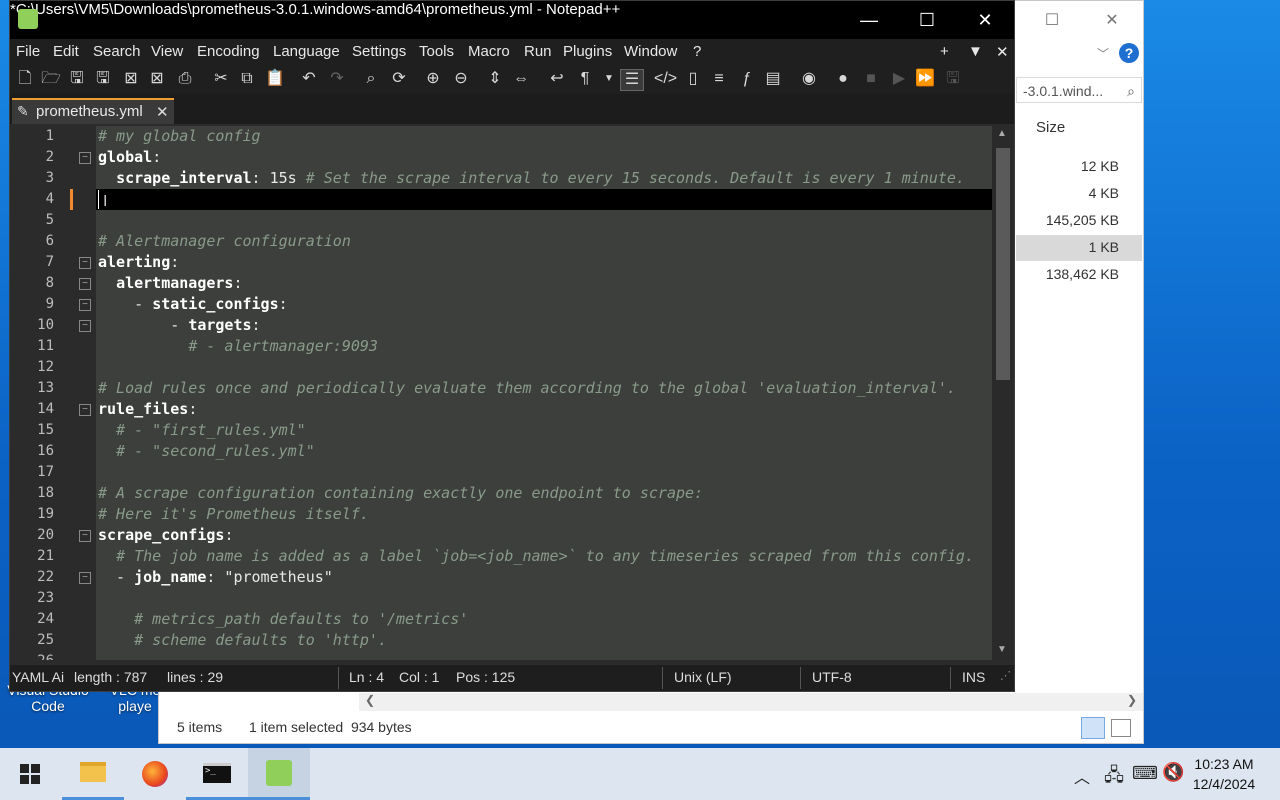 This screenshot has height=800, width=1280. I want to click on print-icon: ⎙, so click(185, 79).